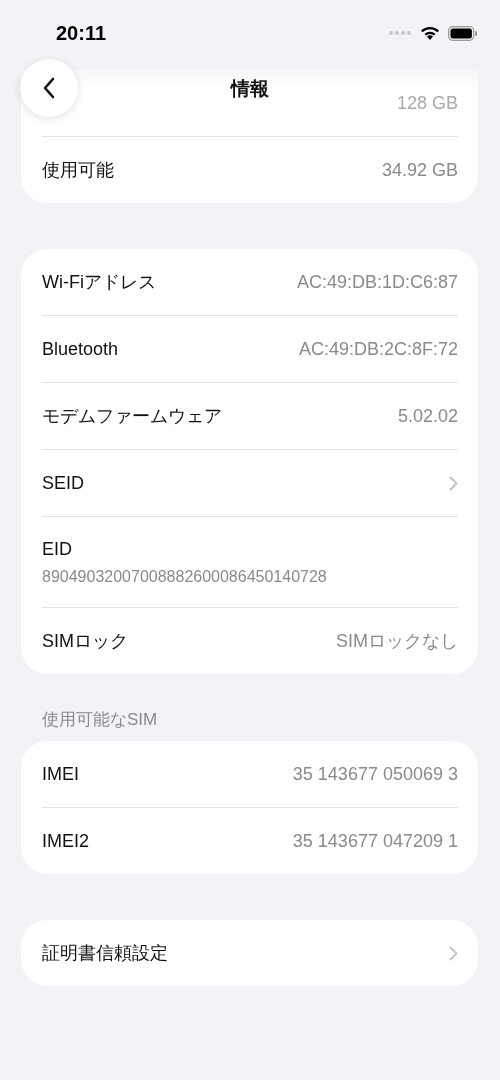 The width and height of the screenshot is (500, 1080). Describe the element at coordinates (397, 641) in the screenshot. I see `row-value: SIMロックなし` at that location.